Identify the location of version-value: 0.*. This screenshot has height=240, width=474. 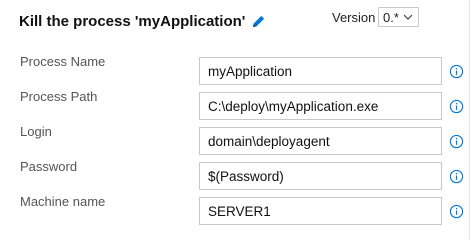
(391, 17).